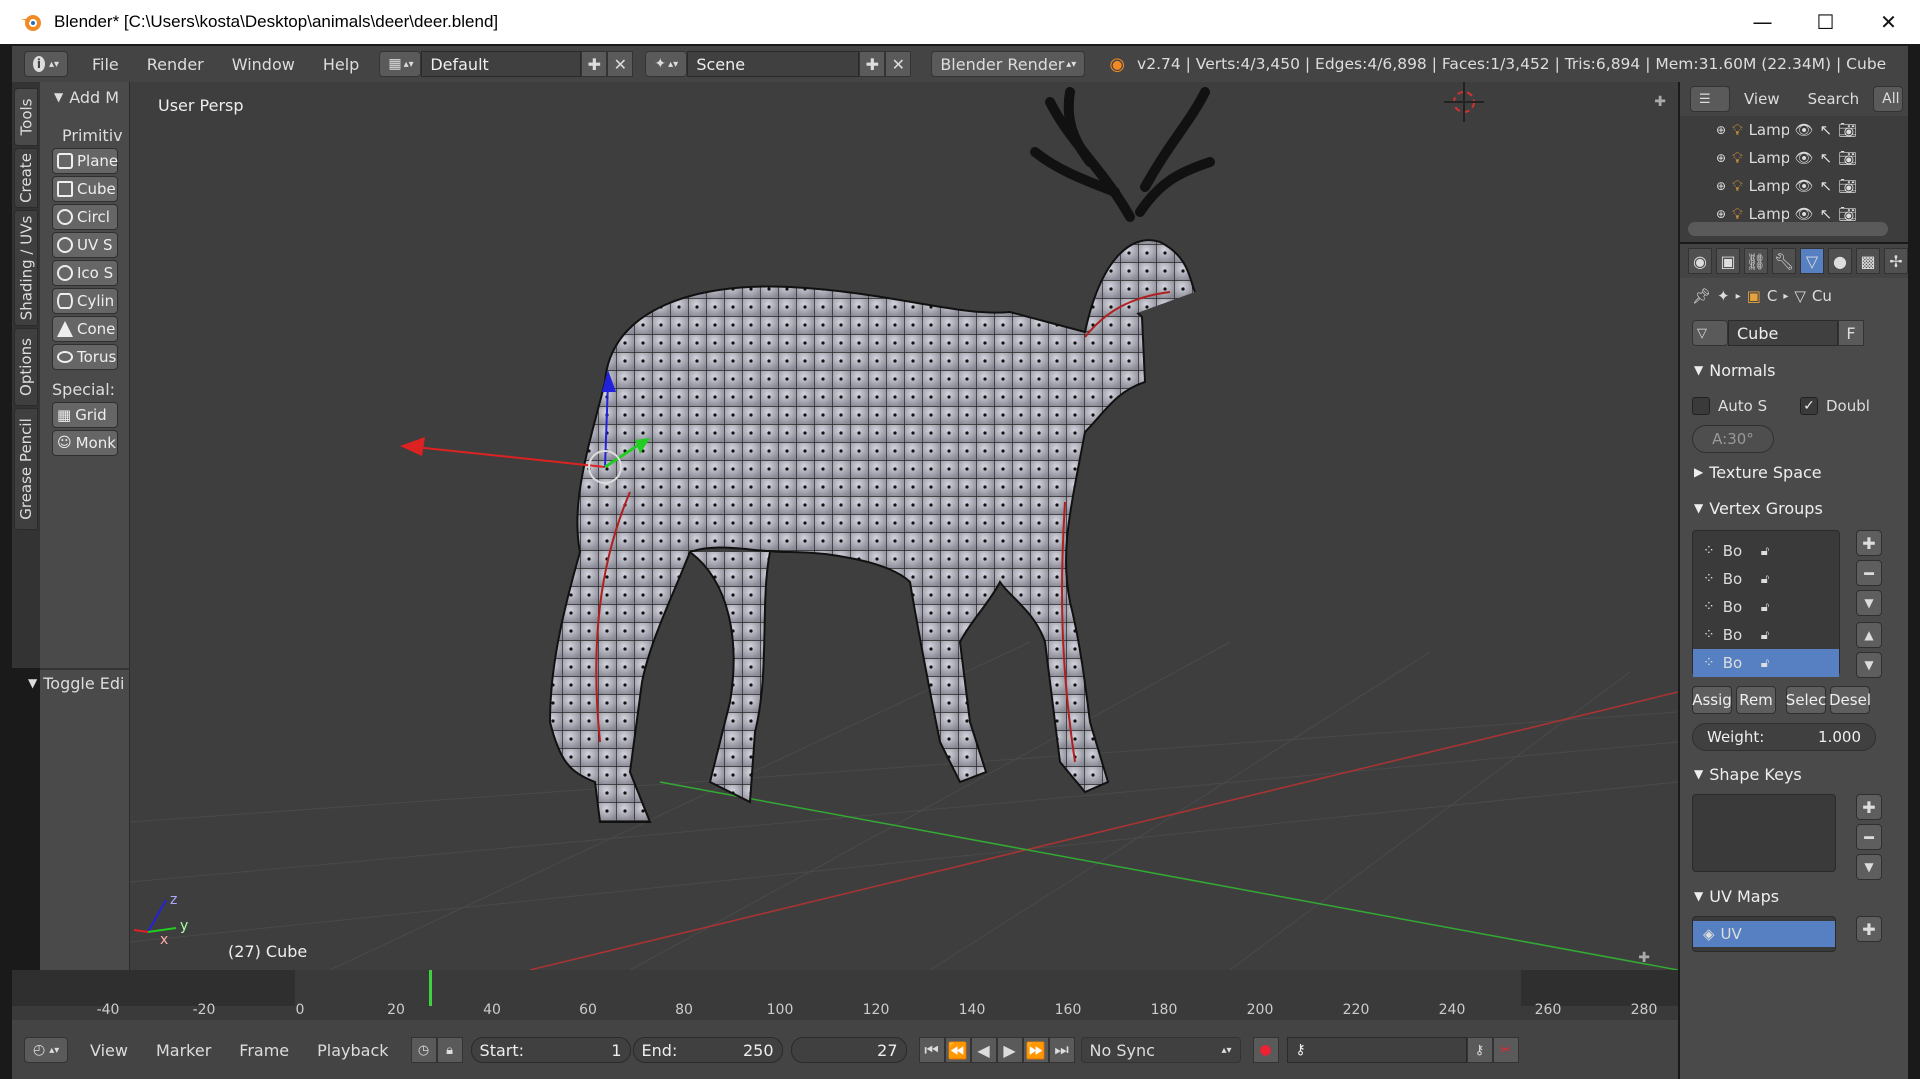 Image resolution: width=1920 pixels, height=1079 pixels. I want to click on weight-field: Weight: 1.000, so click(1784, 737).